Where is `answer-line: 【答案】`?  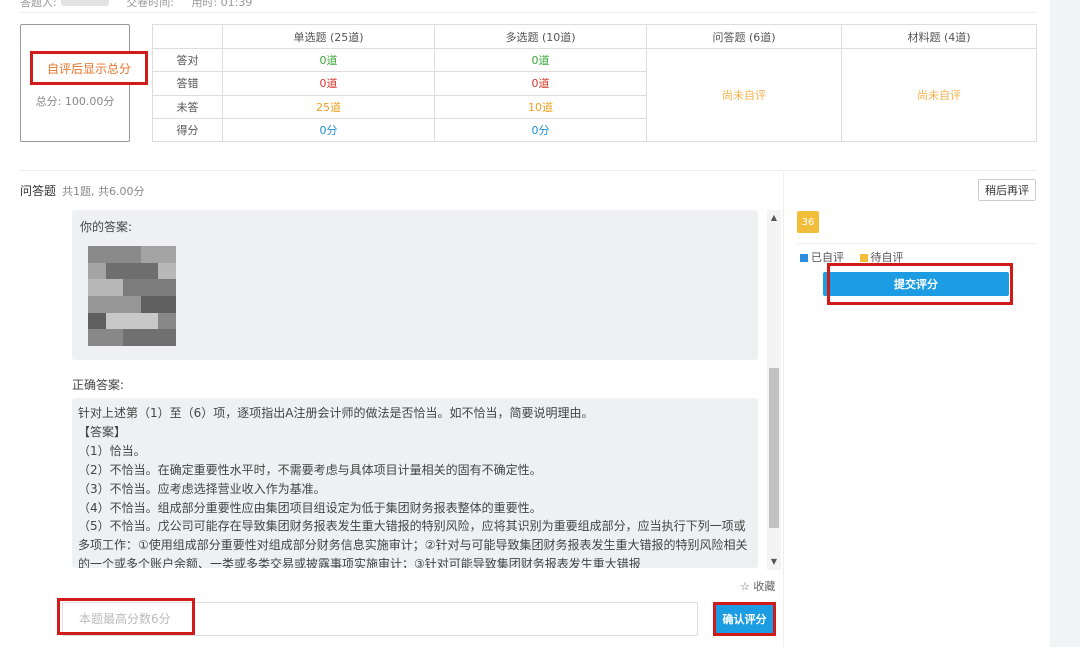 answer-line: 【答案】 is located at coordinates (102, 431).